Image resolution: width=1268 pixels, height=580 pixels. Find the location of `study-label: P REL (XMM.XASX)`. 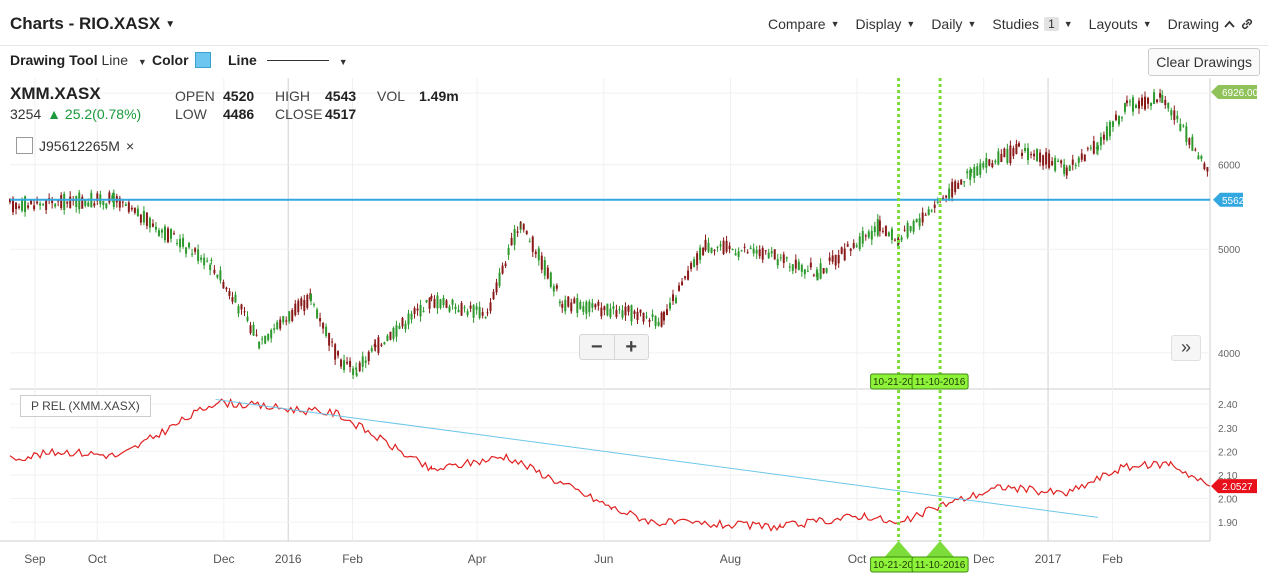

study-label: P REL (XMM.XASX) is located at coordinates (85, 406).